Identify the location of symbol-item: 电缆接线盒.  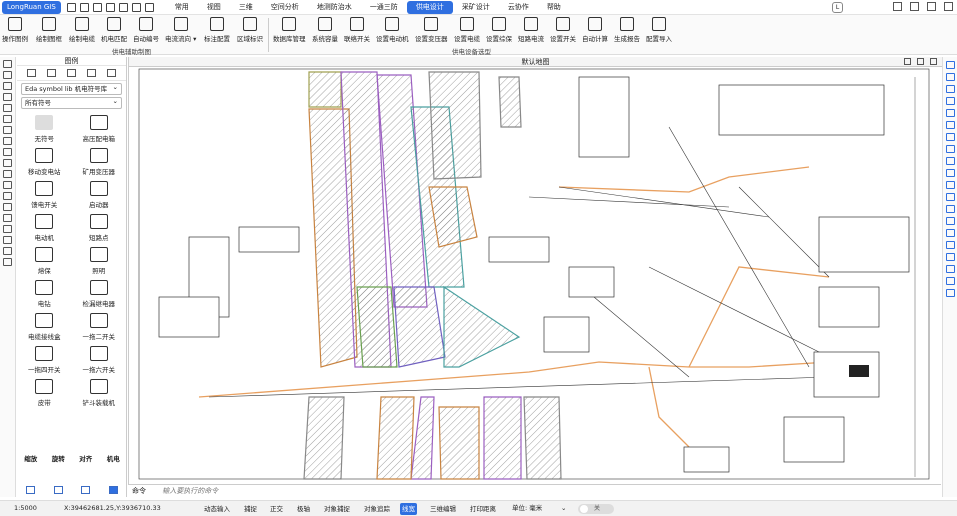
(44, 327).